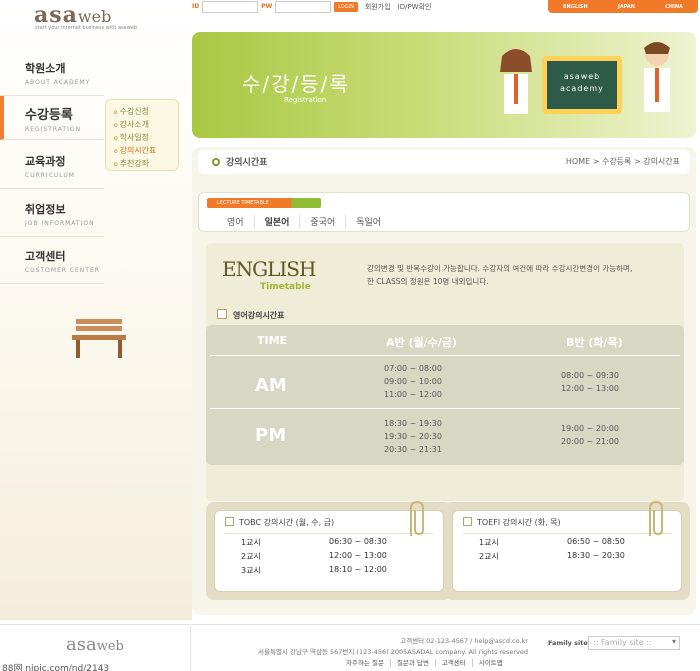 This screenshot has height=671, width=700. Describe the element at coordinates (278, 221) in the screenshot. I see `tab-japanese: 일본어` at that location.